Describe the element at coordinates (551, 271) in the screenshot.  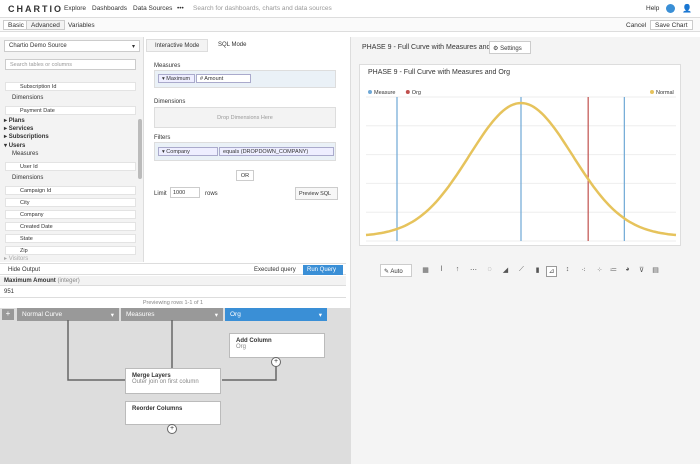
I see `combo-chart-icon: ⊿` at that location.